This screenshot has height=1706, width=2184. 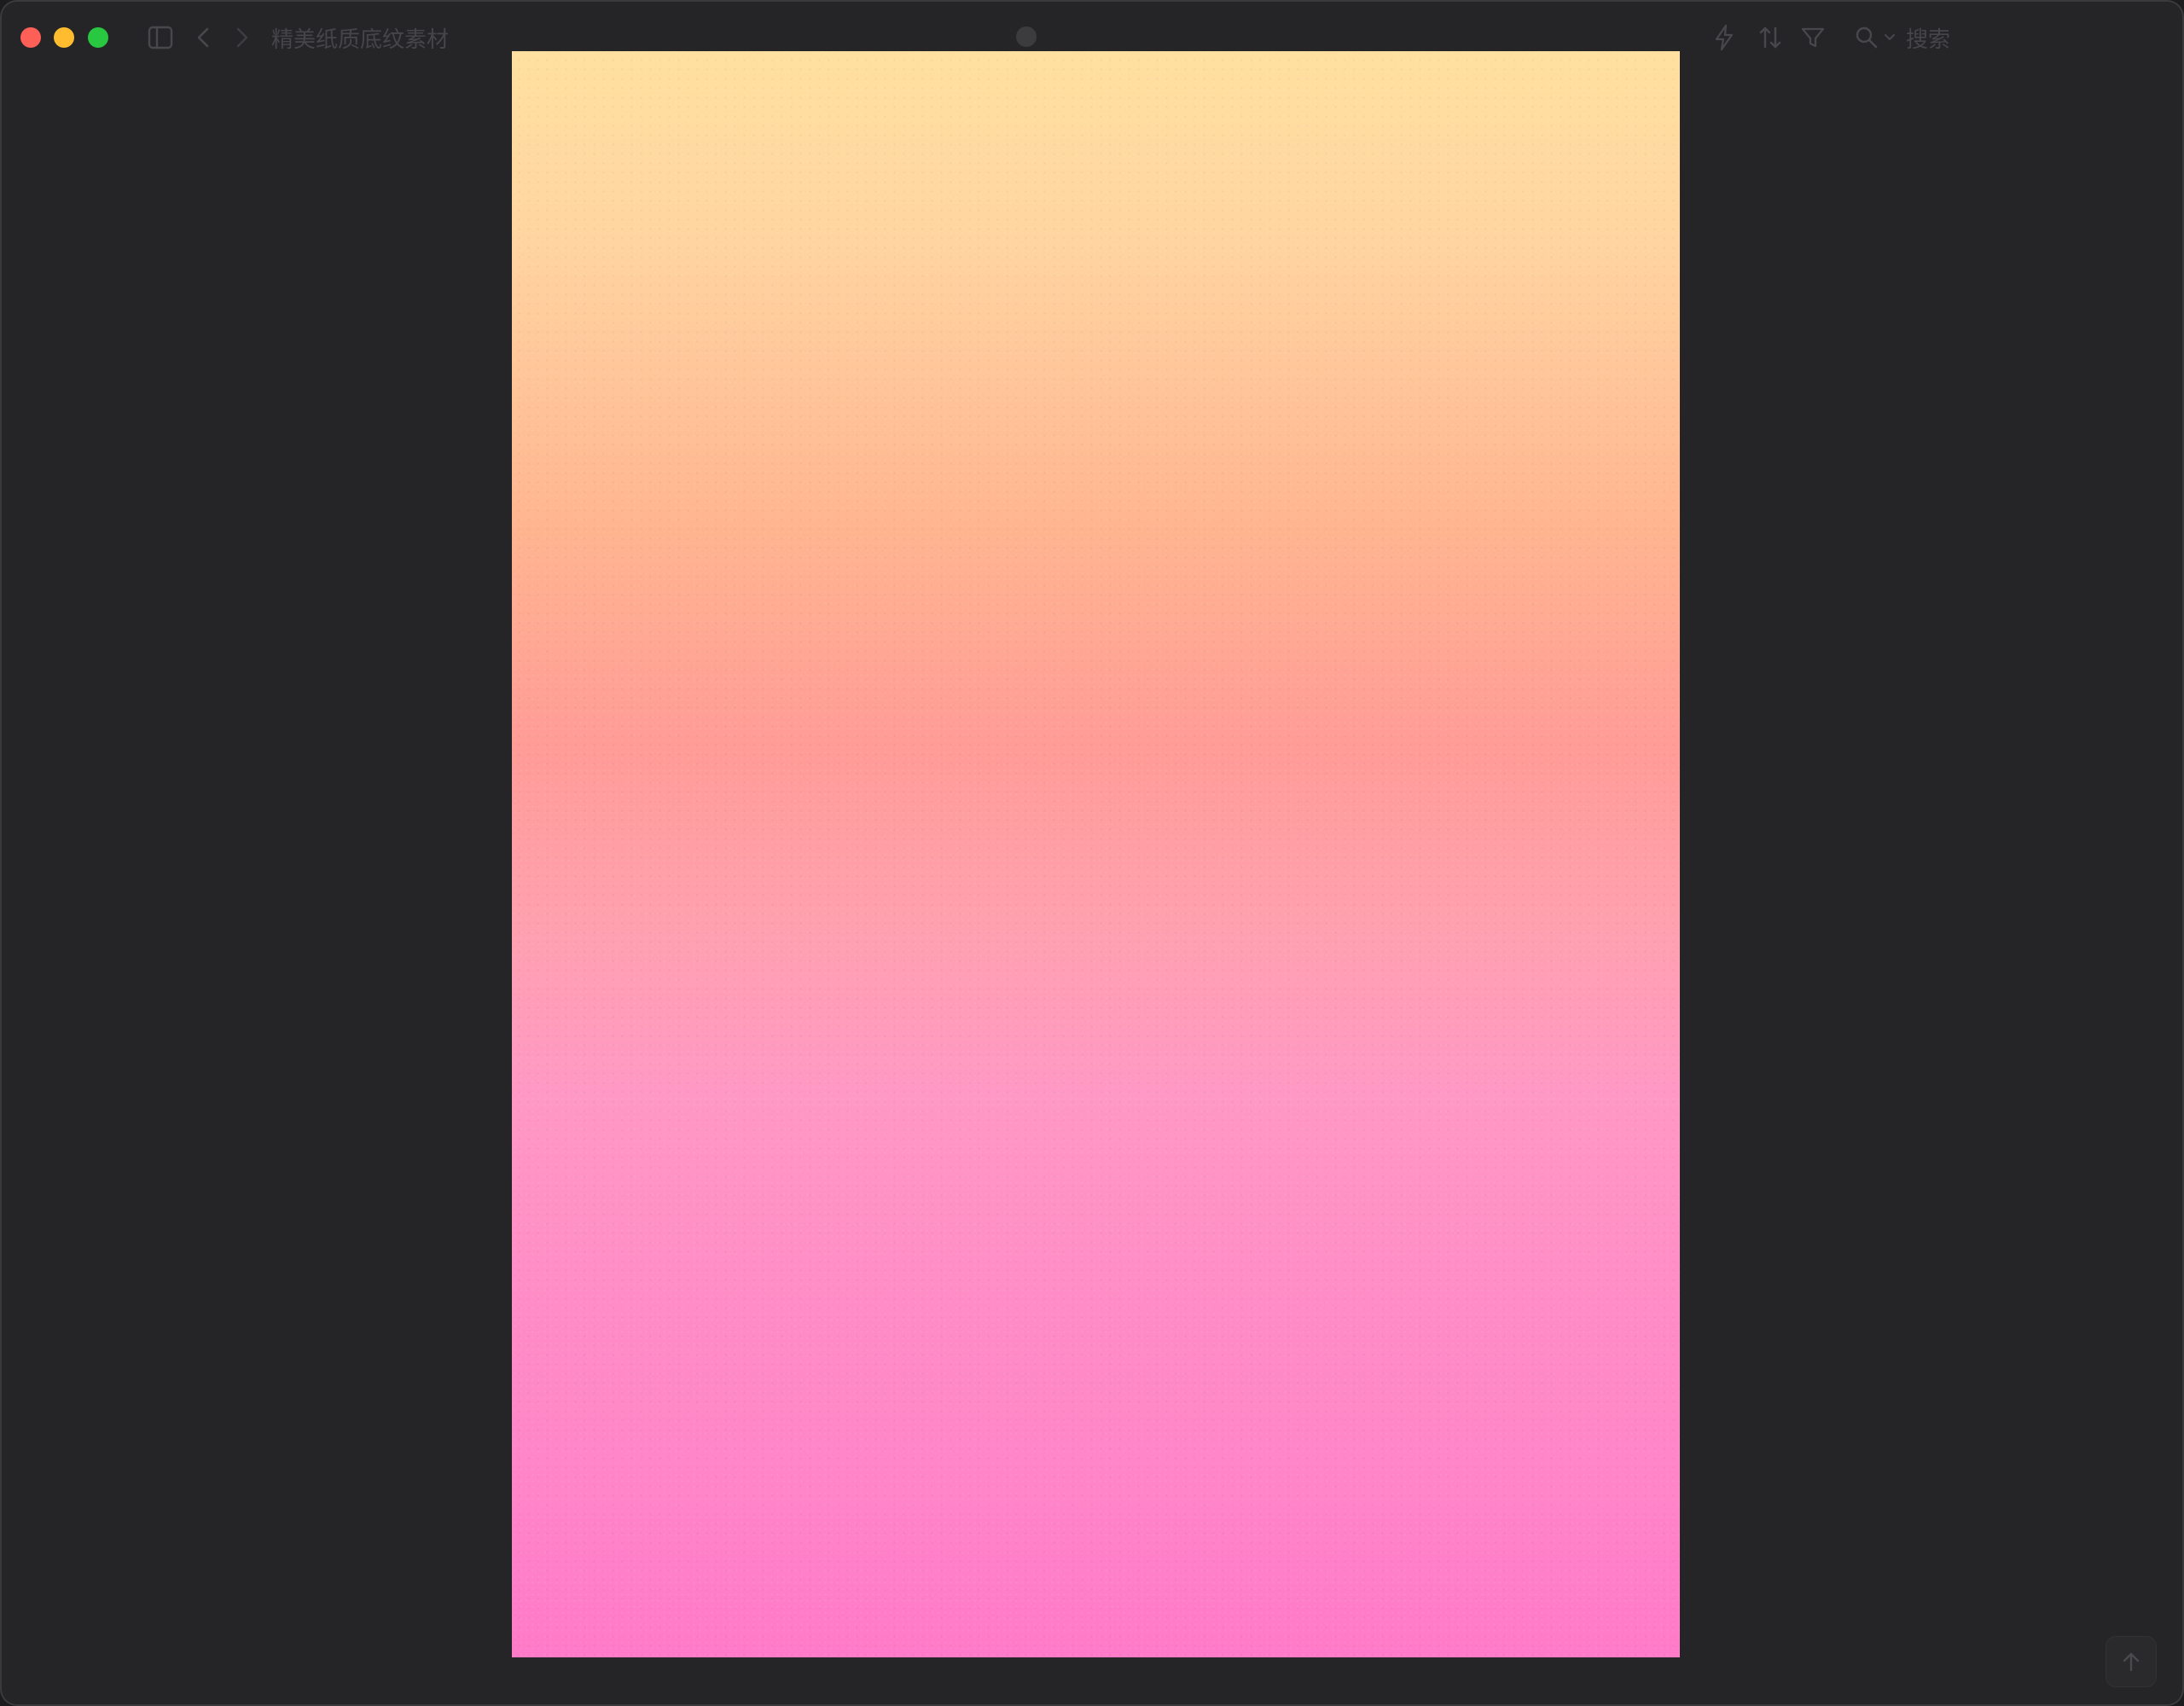 I want to click on scroll-to-top-button, so click(x=2131, y=1661).